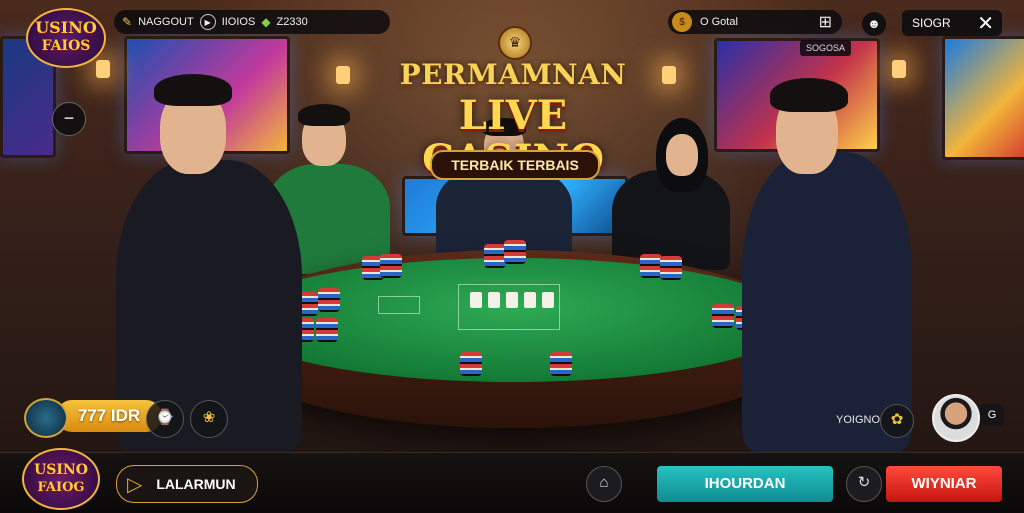 Image resolution: width=1024 pixels, height=513 pixels. I want to click on secondary-button: WIYNIAR, so click(944, 484).